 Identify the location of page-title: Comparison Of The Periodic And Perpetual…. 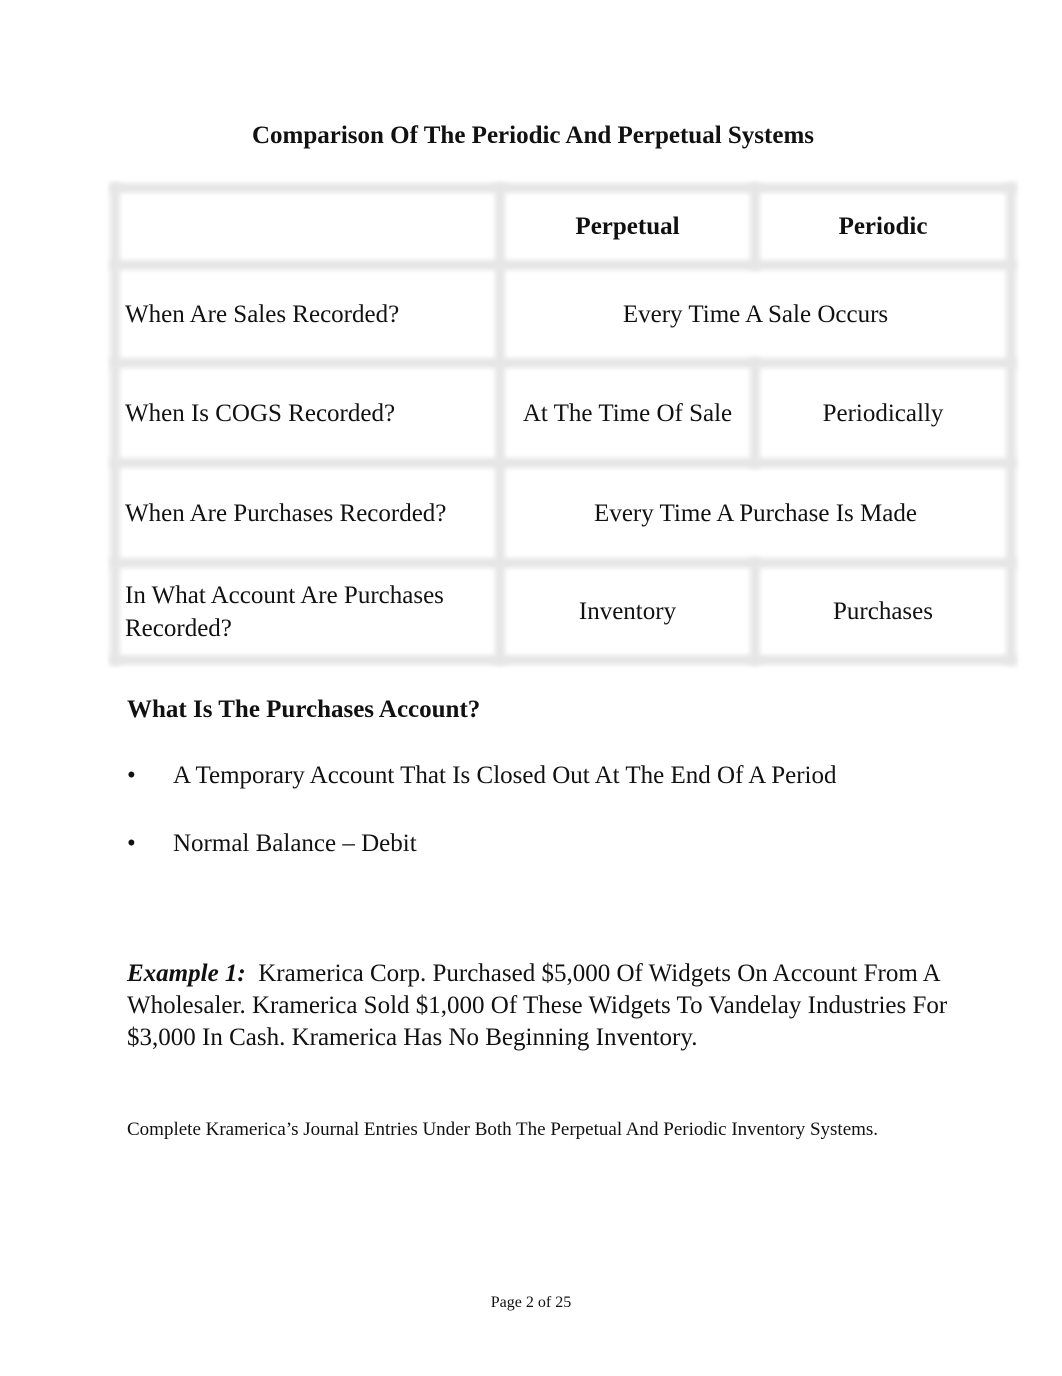
(533, 135).